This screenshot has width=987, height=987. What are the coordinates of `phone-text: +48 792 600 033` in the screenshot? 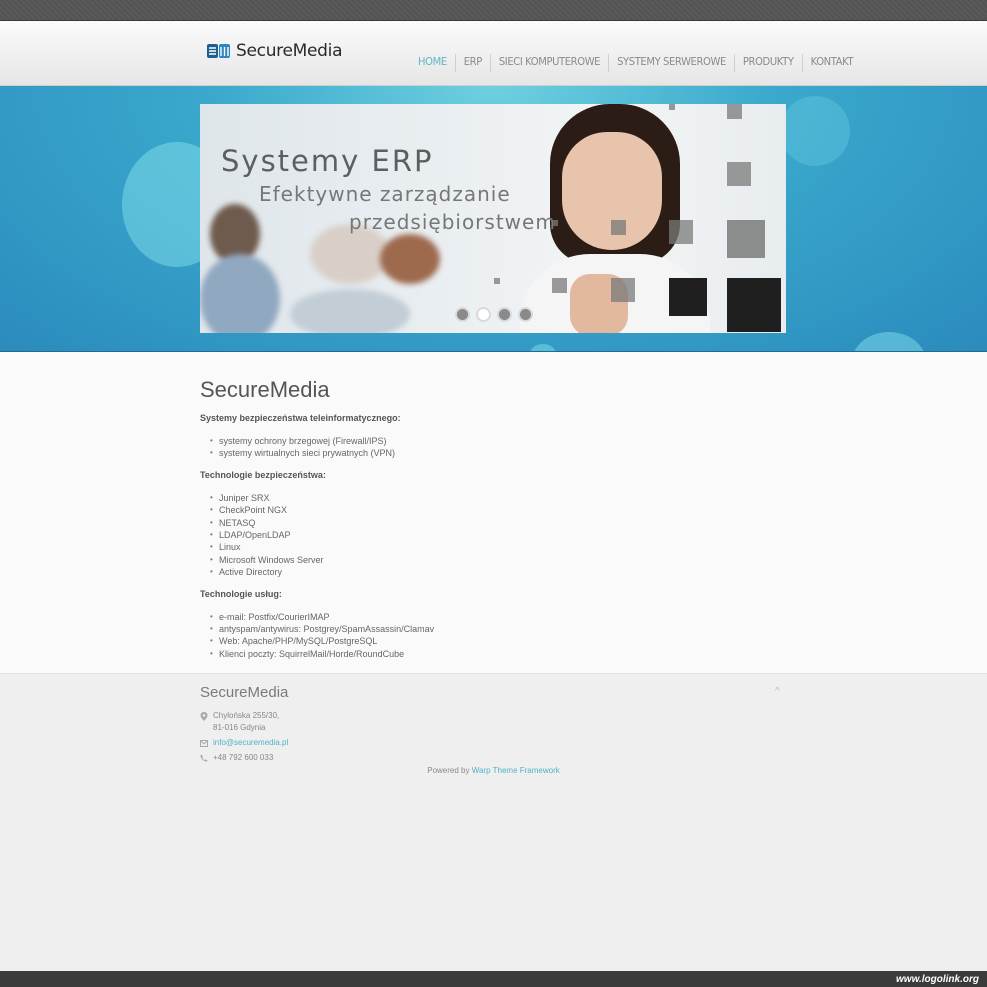 It's located at (243, 757).